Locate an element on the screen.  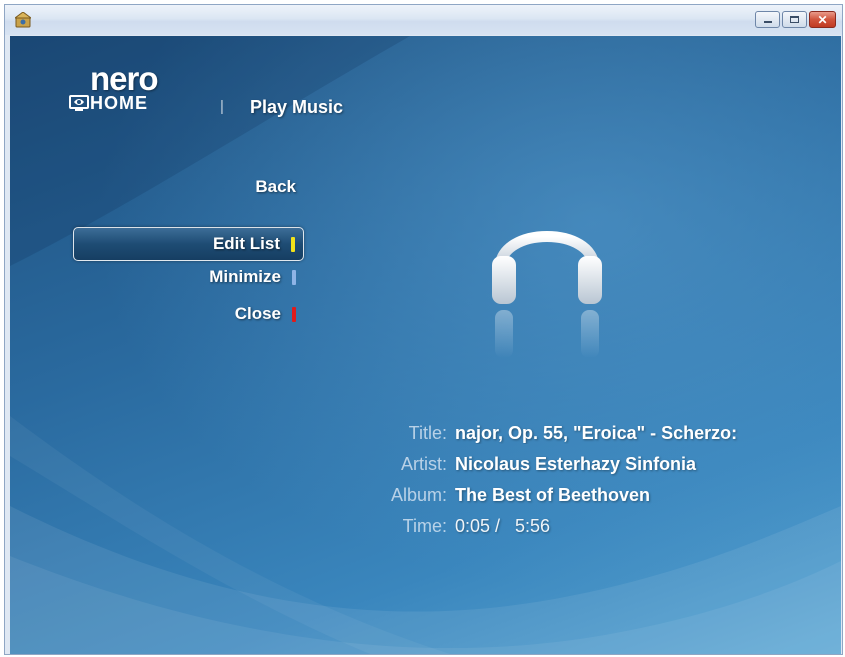
artist-label: Artist: is located at coordinates (423, 464).